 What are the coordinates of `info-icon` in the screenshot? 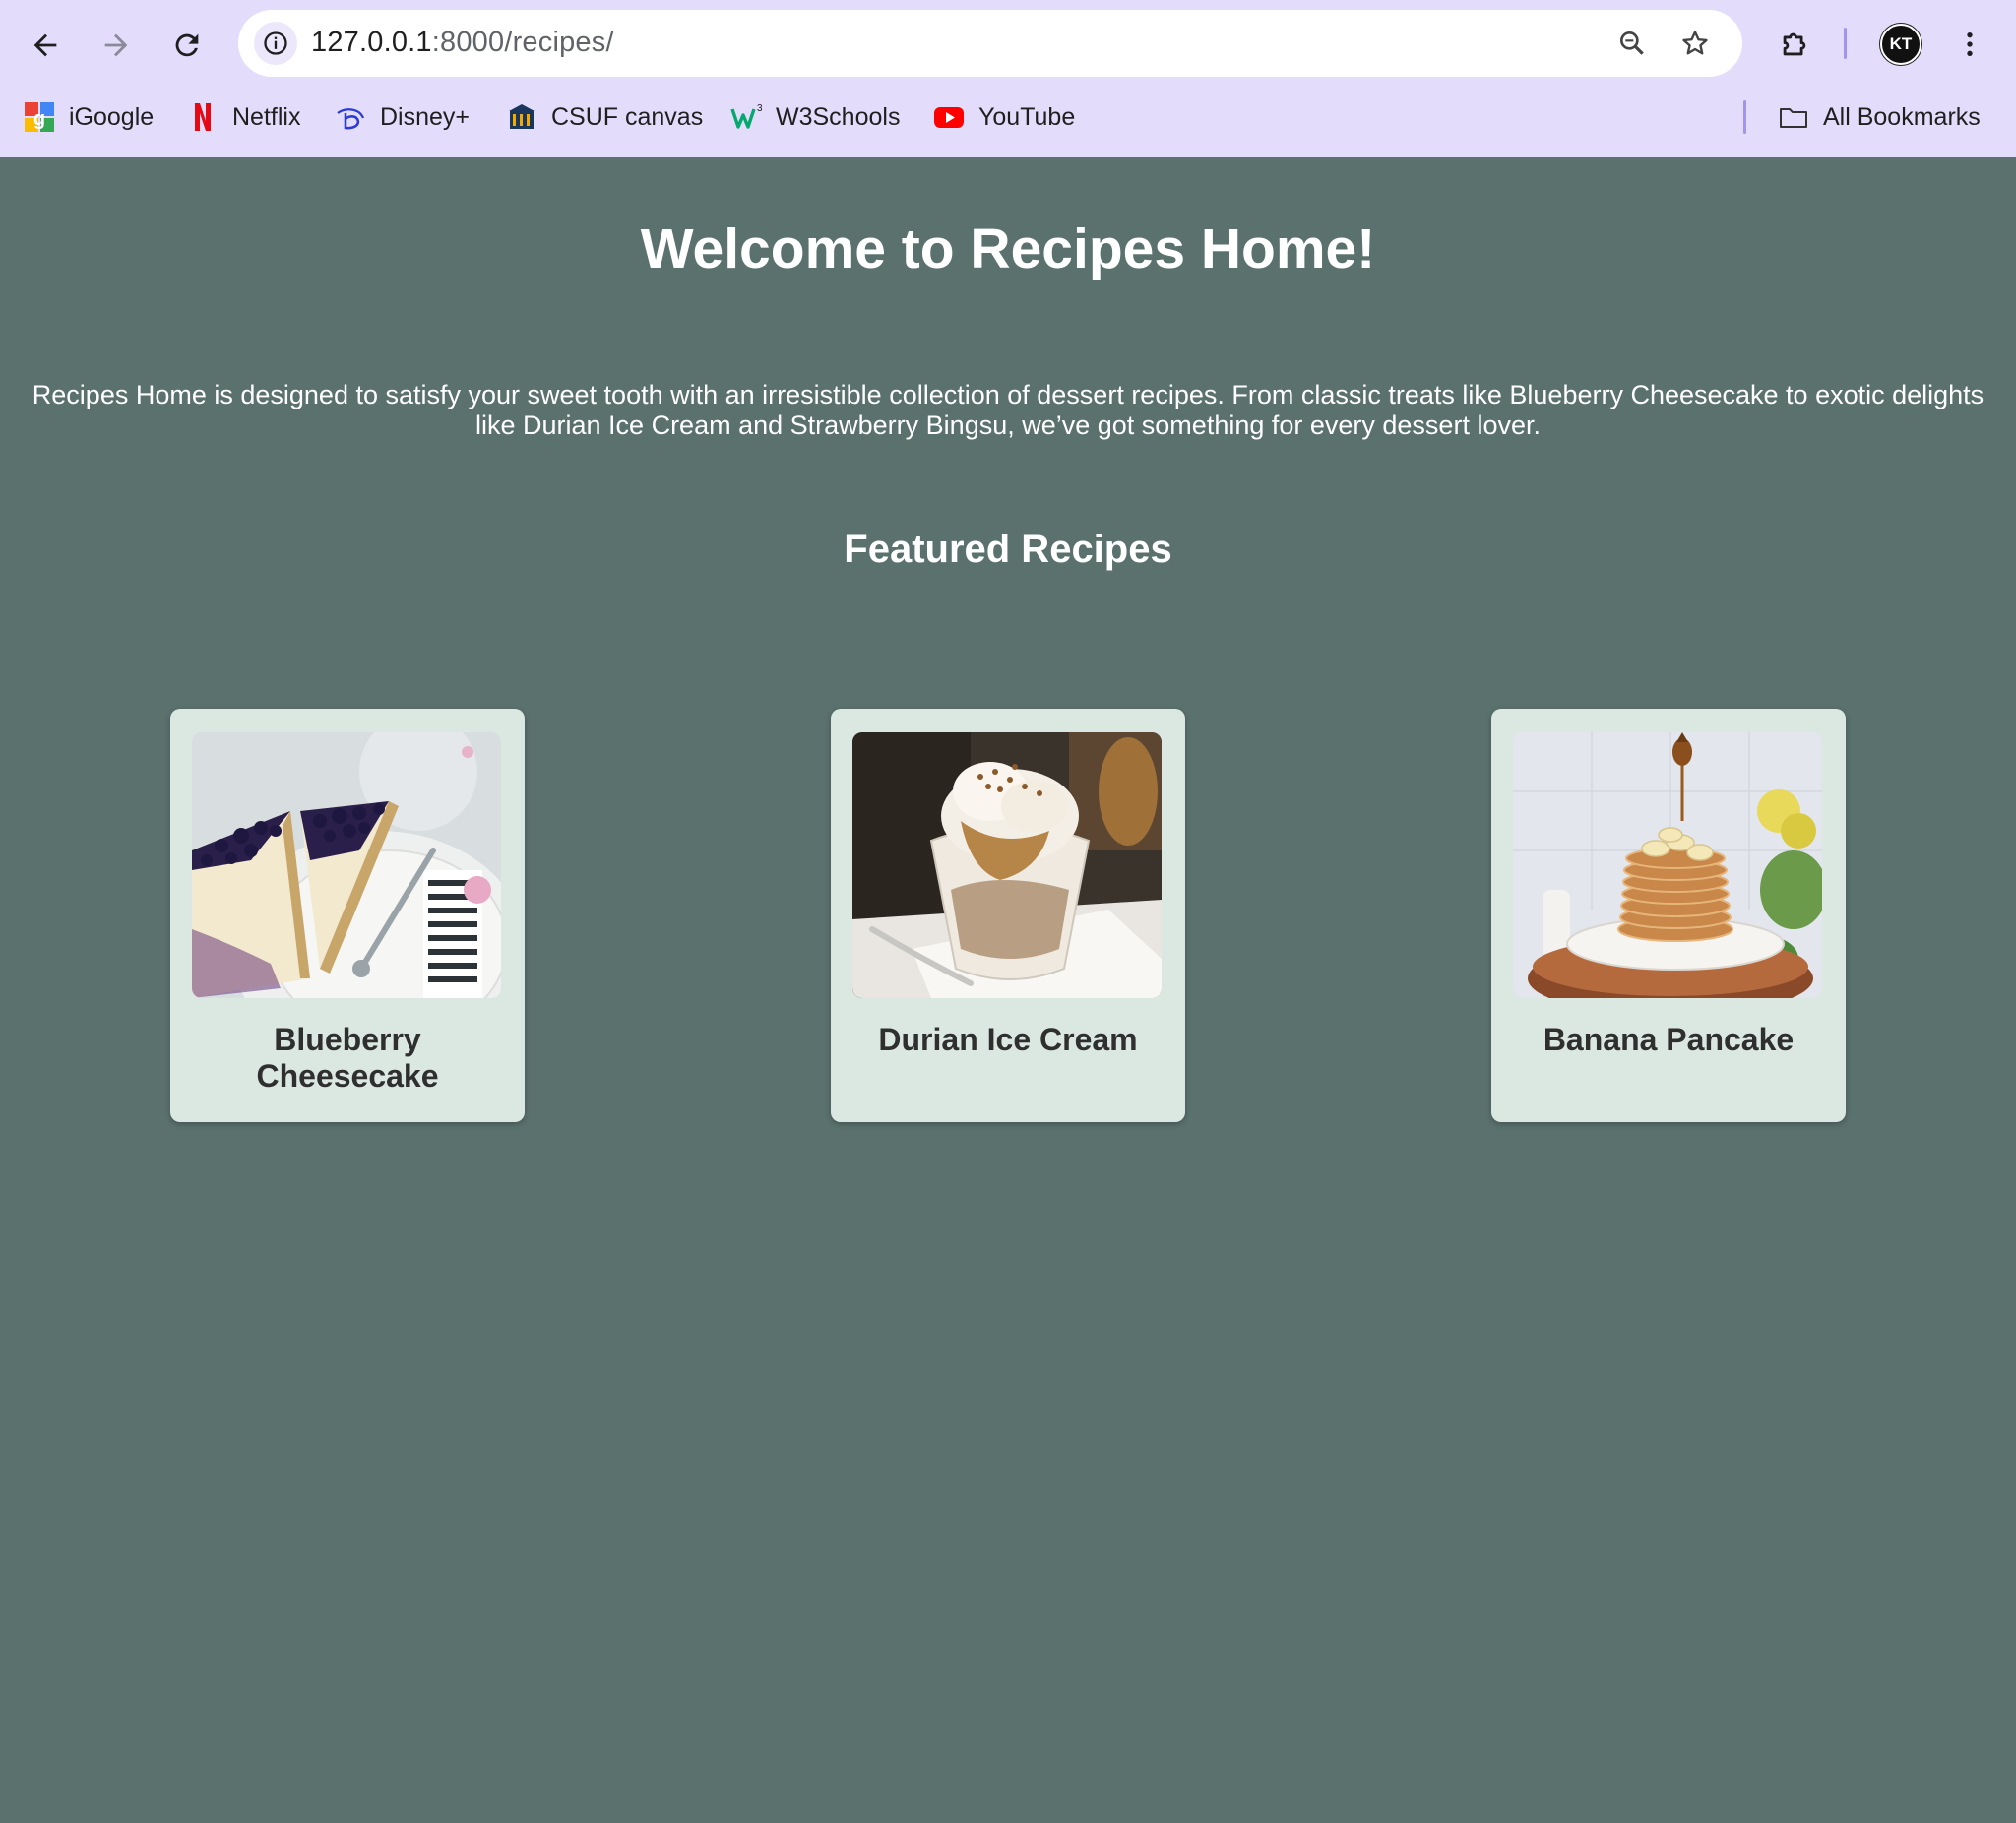 It's located at (275, 43).